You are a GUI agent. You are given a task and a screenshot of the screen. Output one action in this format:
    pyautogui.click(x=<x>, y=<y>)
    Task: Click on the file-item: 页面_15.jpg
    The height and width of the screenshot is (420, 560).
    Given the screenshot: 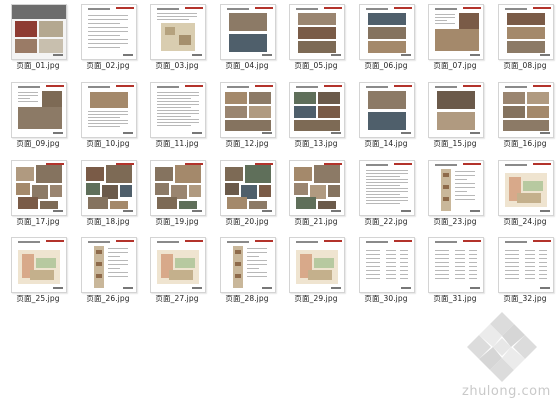 What is the action you would take?
    pyautogui.click(x=453, y=115)
    